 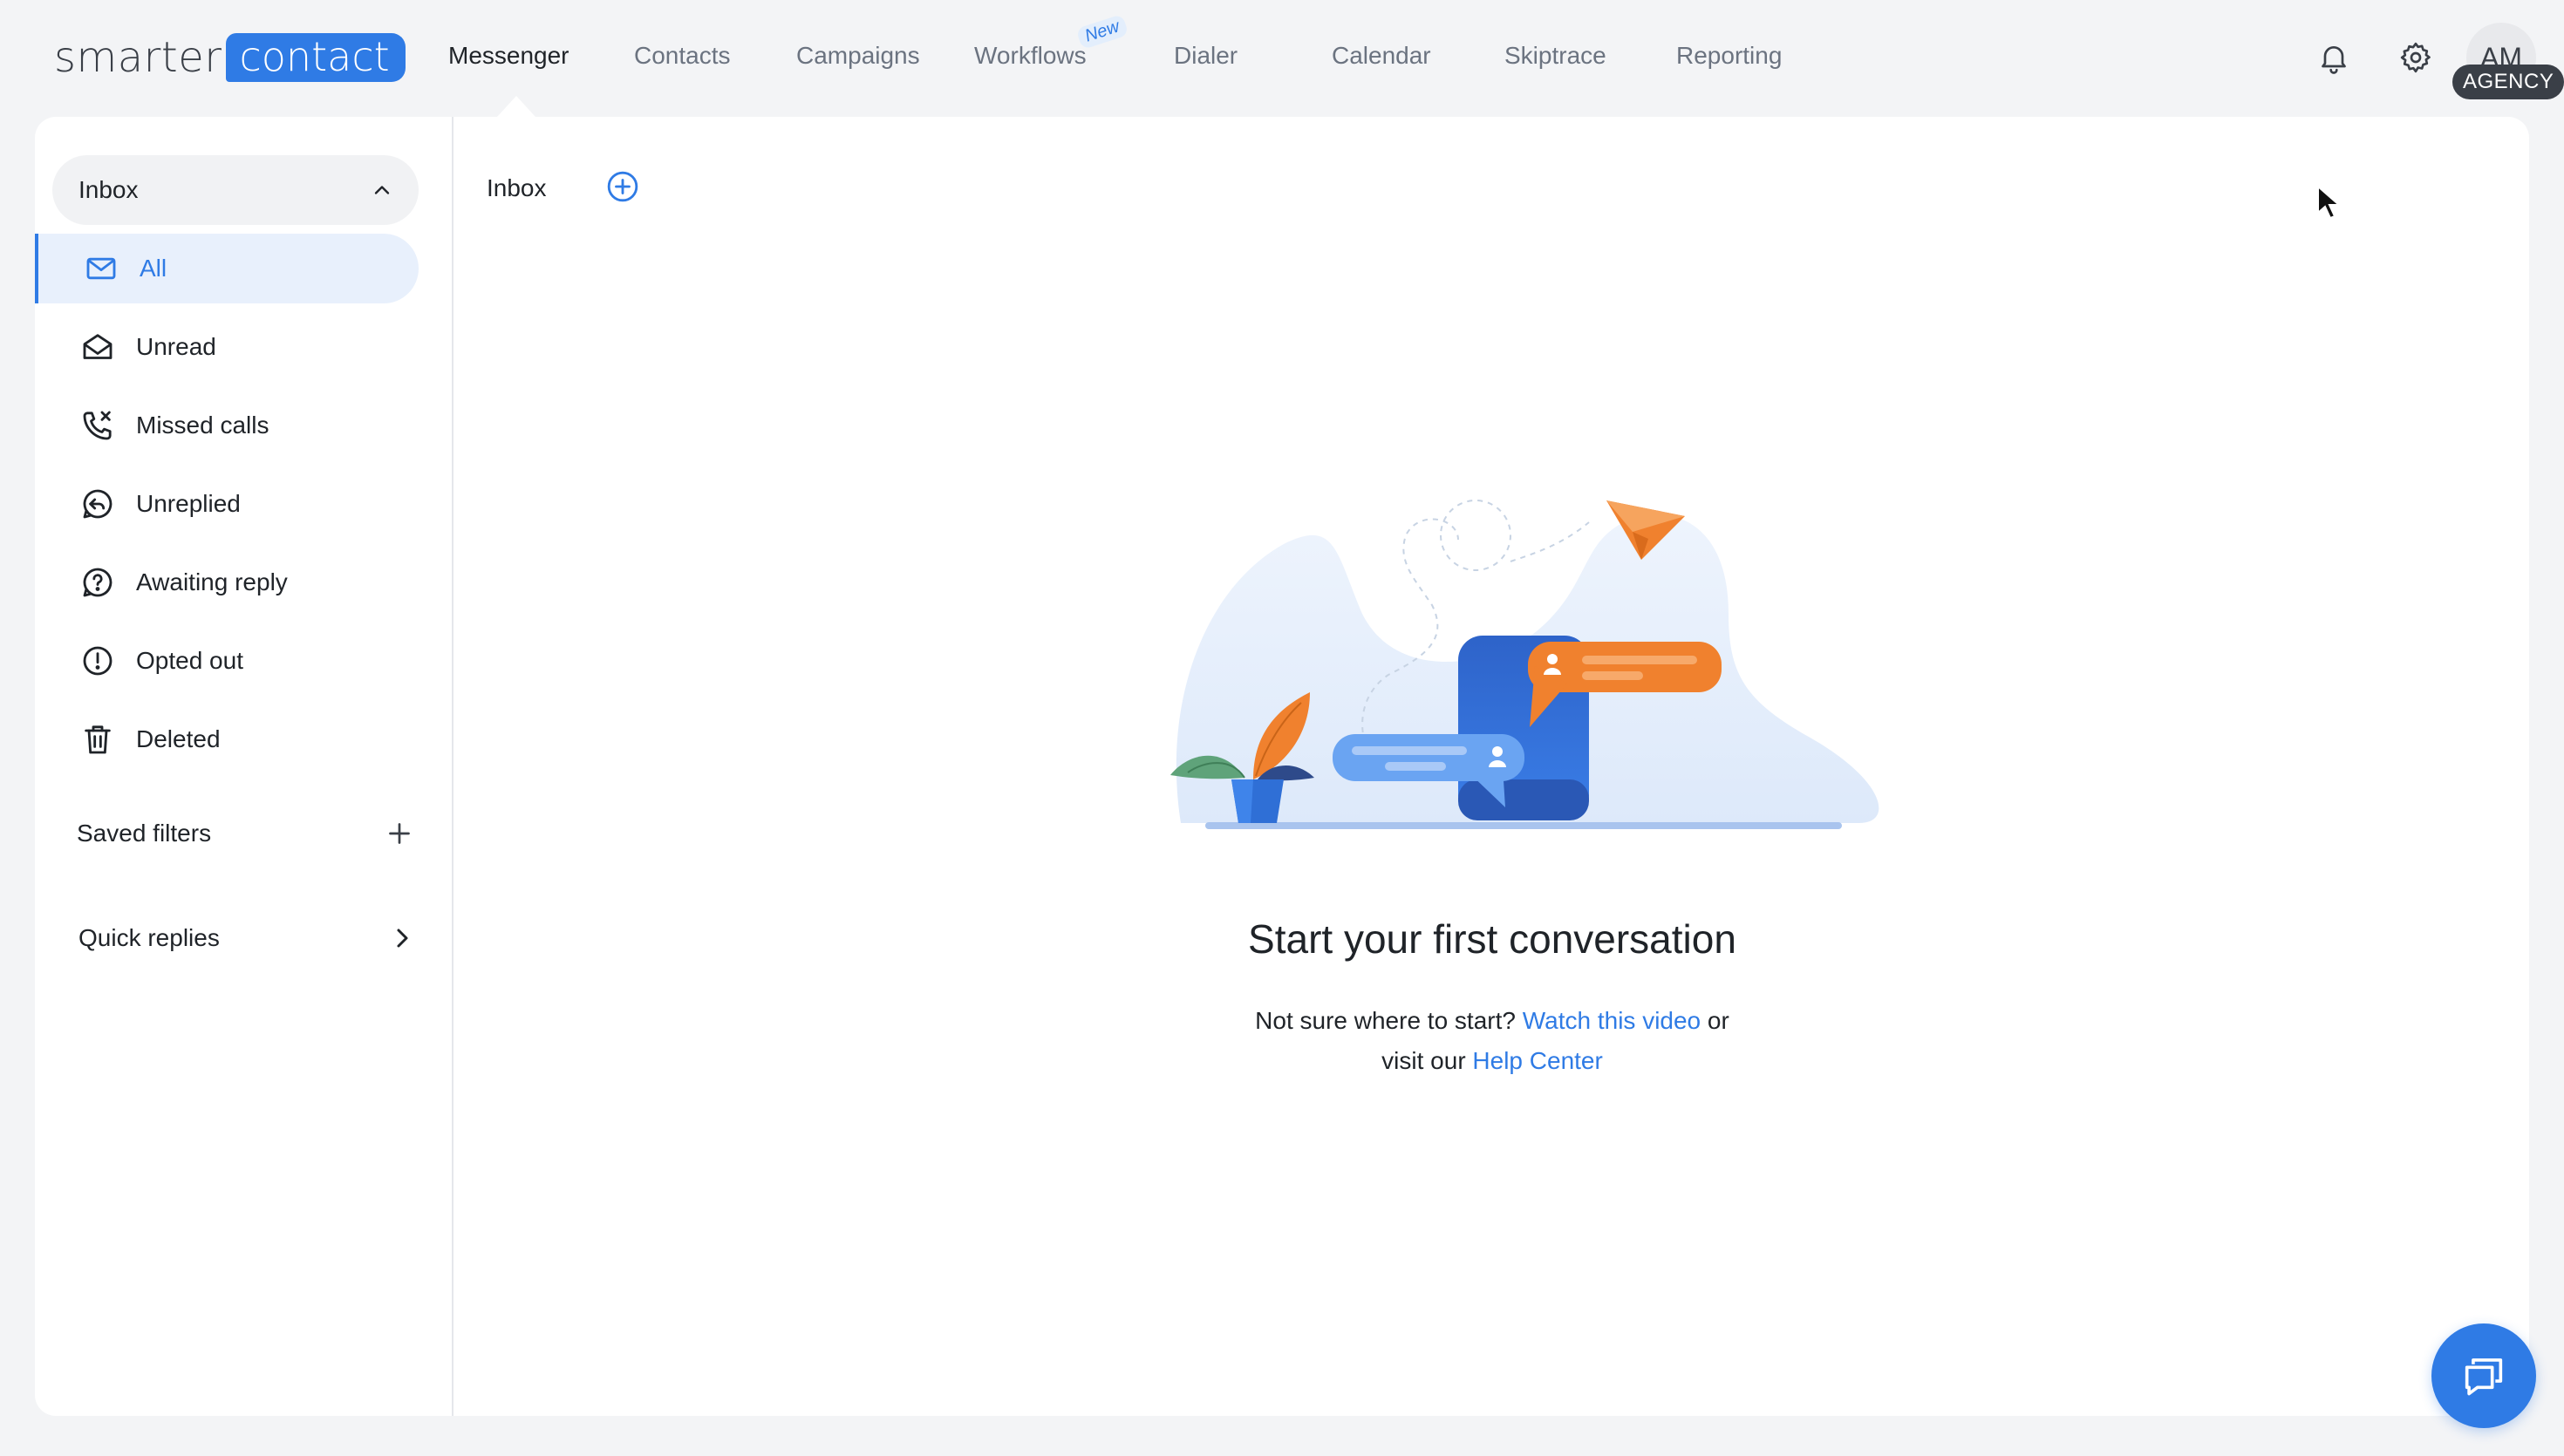 I want to click on logo-text-contact: contact, so click(x=315, y=57).